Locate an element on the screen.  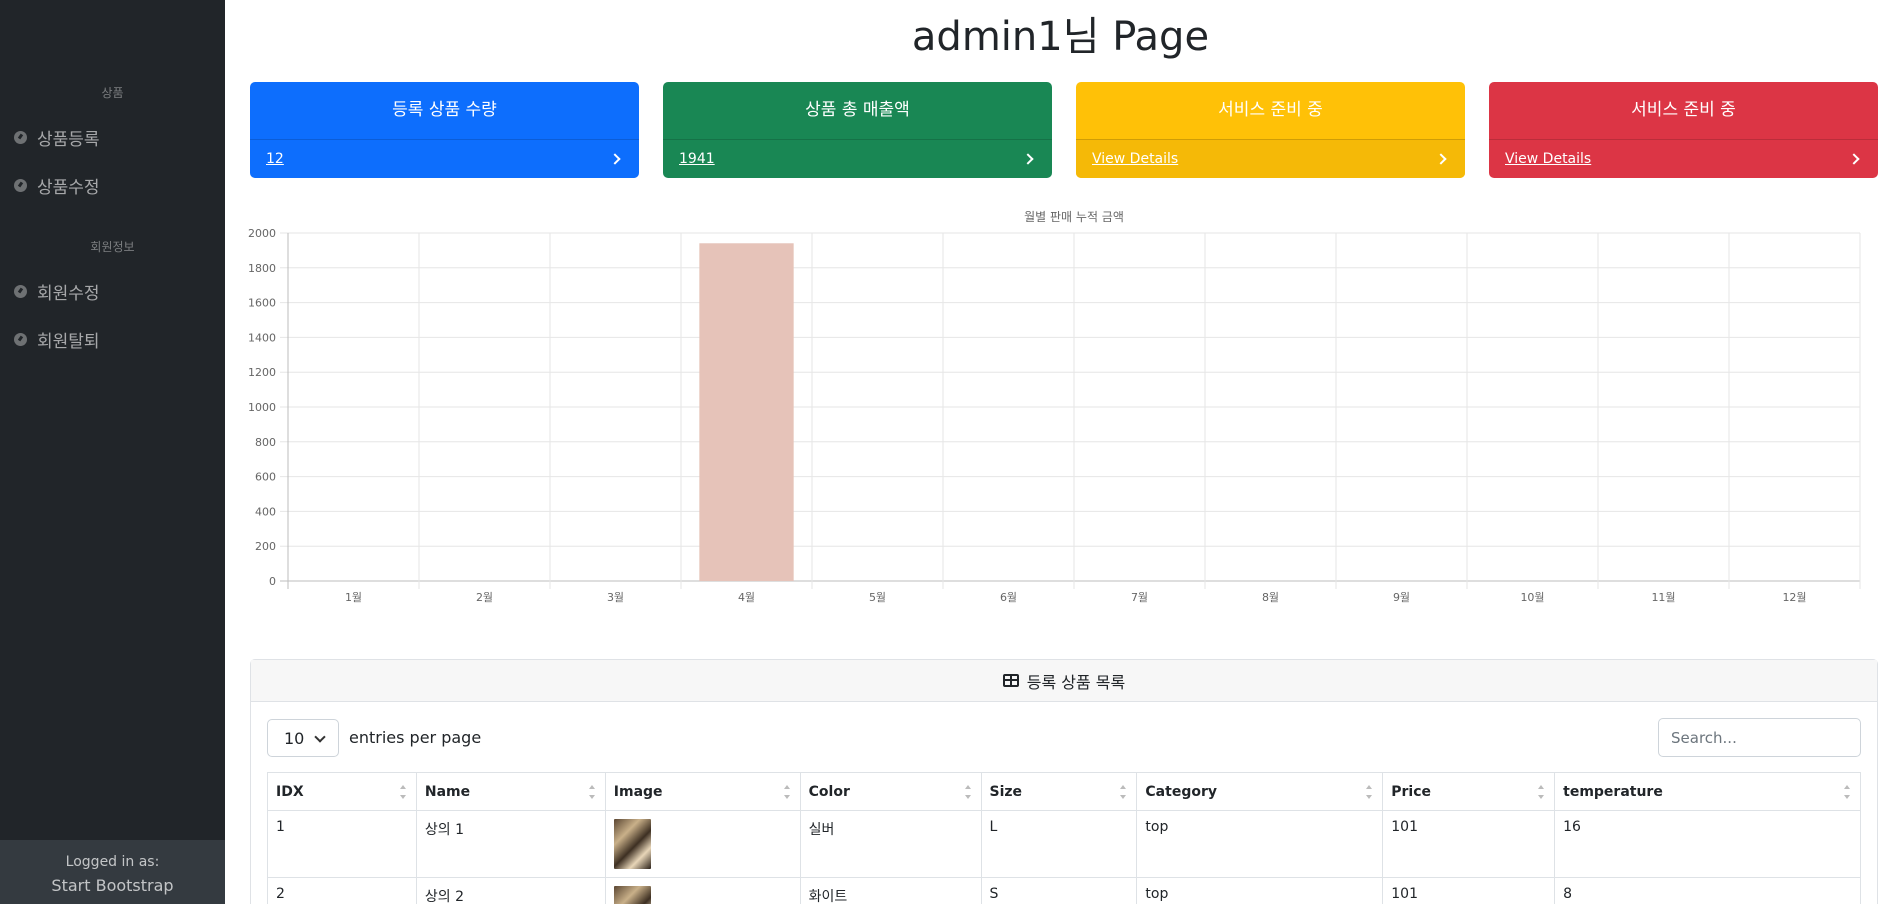
sidebar-item-label: 상품수정 is located at coordinates (68, 188).